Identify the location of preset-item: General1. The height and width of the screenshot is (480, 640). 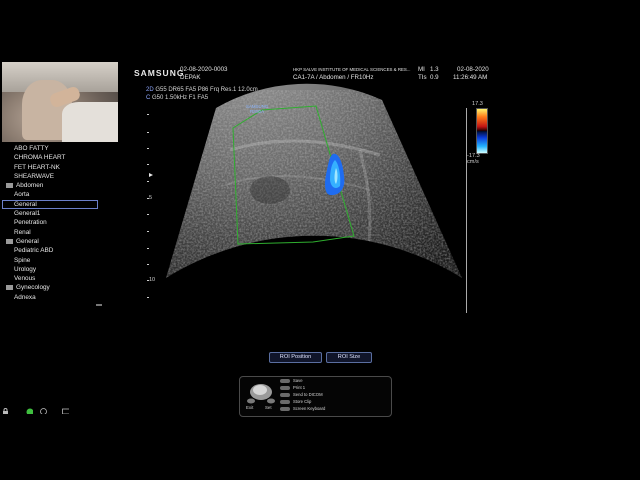
(52, 213).